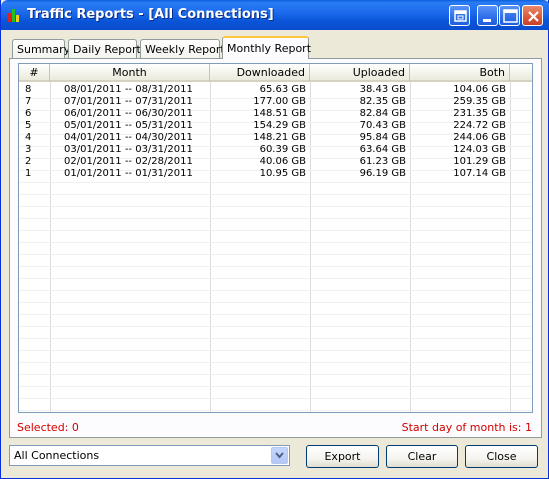 This screenshot has width=549, height=479. Describe the element at coordinates (279, 101) in the screenshot. I see `cell-downloaded: 177.00 GB` at that location.